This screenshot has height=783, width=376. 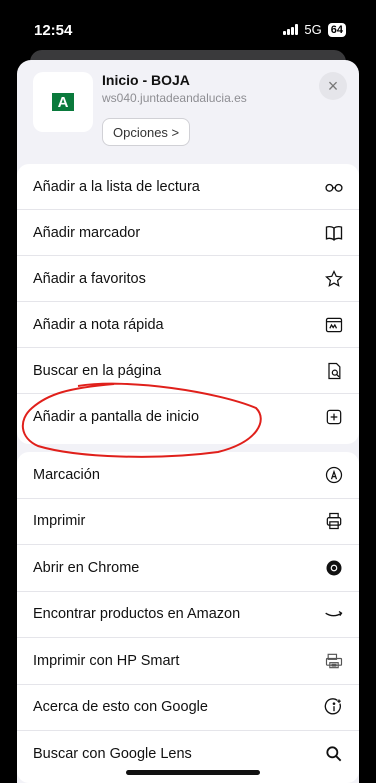 What do you see at coordinates (116, 186) in the screenshot?
I see `action-label: Añadir a la lista de lectura` at bounding box center [116, 186].